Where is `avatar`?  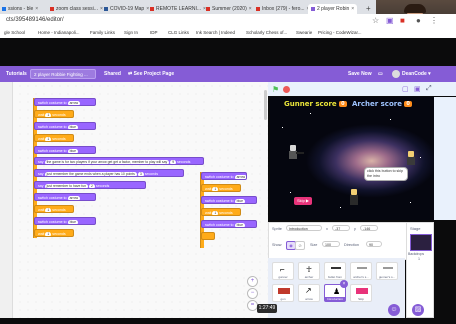 avatar is located at coordinates (396, 74).